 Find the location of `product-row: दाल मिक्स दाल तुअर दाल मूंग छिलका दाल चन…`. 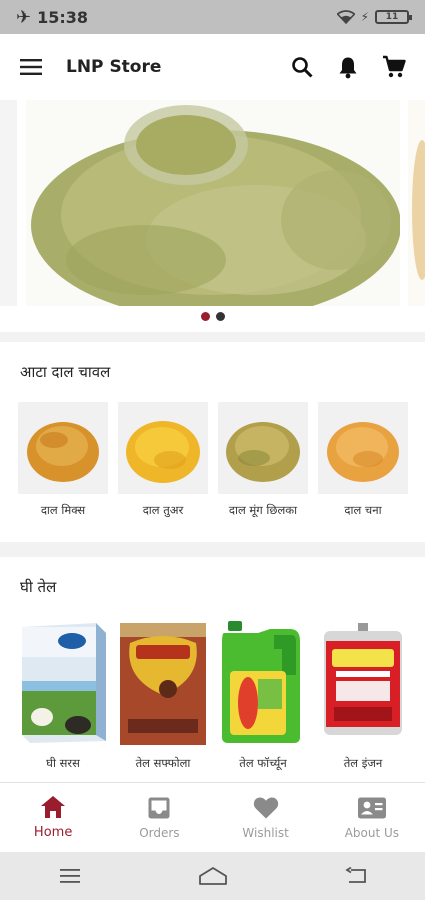

product-row: दाल मिक्स दाल तुअर दाल मूंग छिलका दाल चन… is located at coordinates (213, 460).